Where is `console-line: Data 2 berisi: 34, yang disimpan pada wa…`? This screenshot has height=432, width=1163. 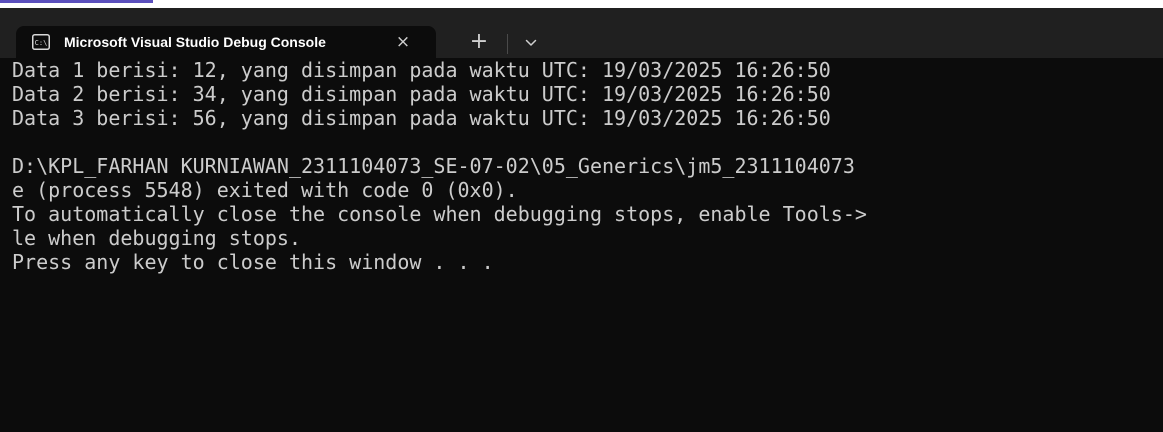 console-line: Data 2 berisi: 34, yang disimpan pada wa… is located at coordinates (421, 94).